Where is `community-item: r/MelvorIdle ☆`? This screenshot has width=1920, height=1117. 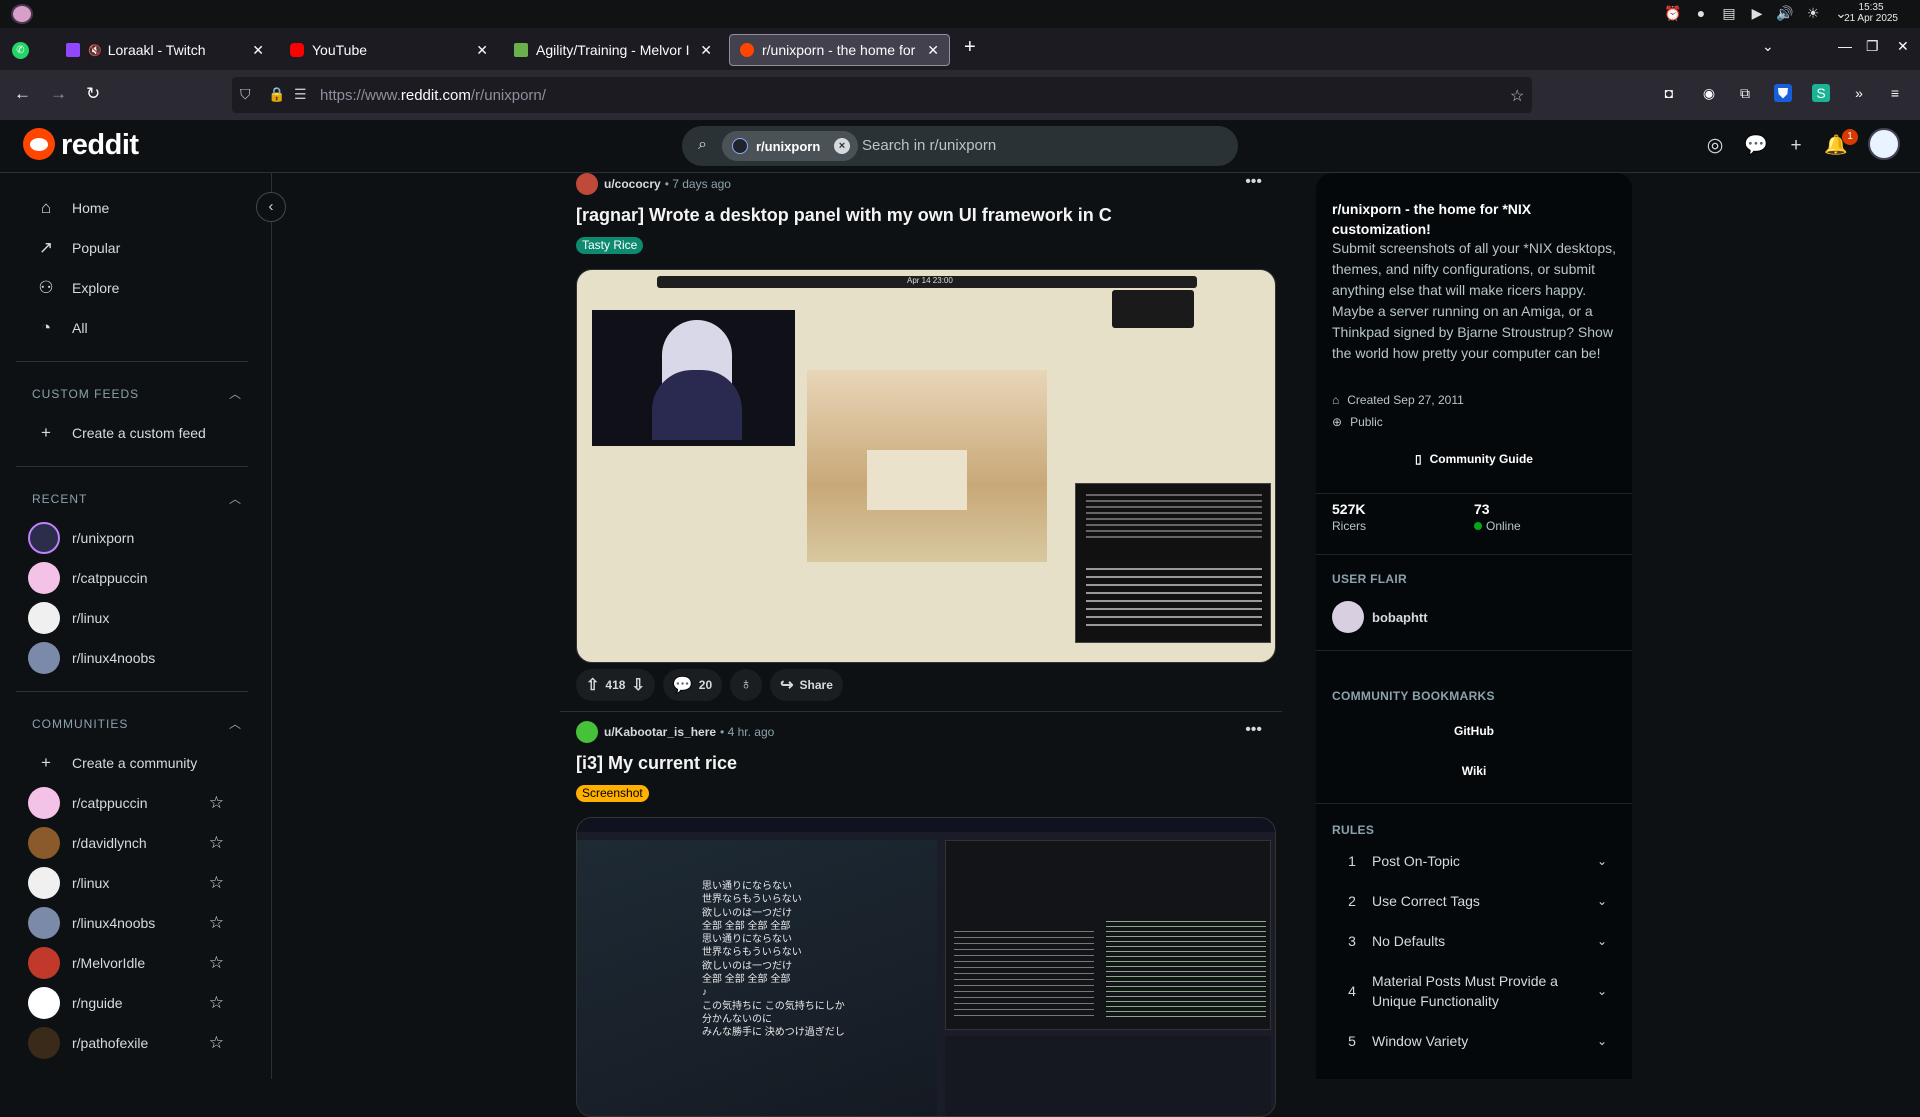
community-item: r/MelvorIdle ☆ is located at coordinates (132, 963).